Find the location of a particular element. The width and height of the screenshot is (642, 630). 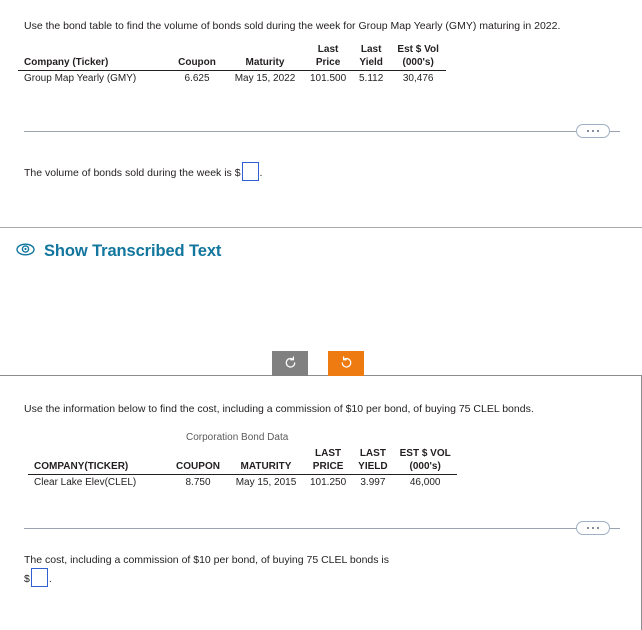

cell-last-price: 101.250 is located at coordinates (328, 482).